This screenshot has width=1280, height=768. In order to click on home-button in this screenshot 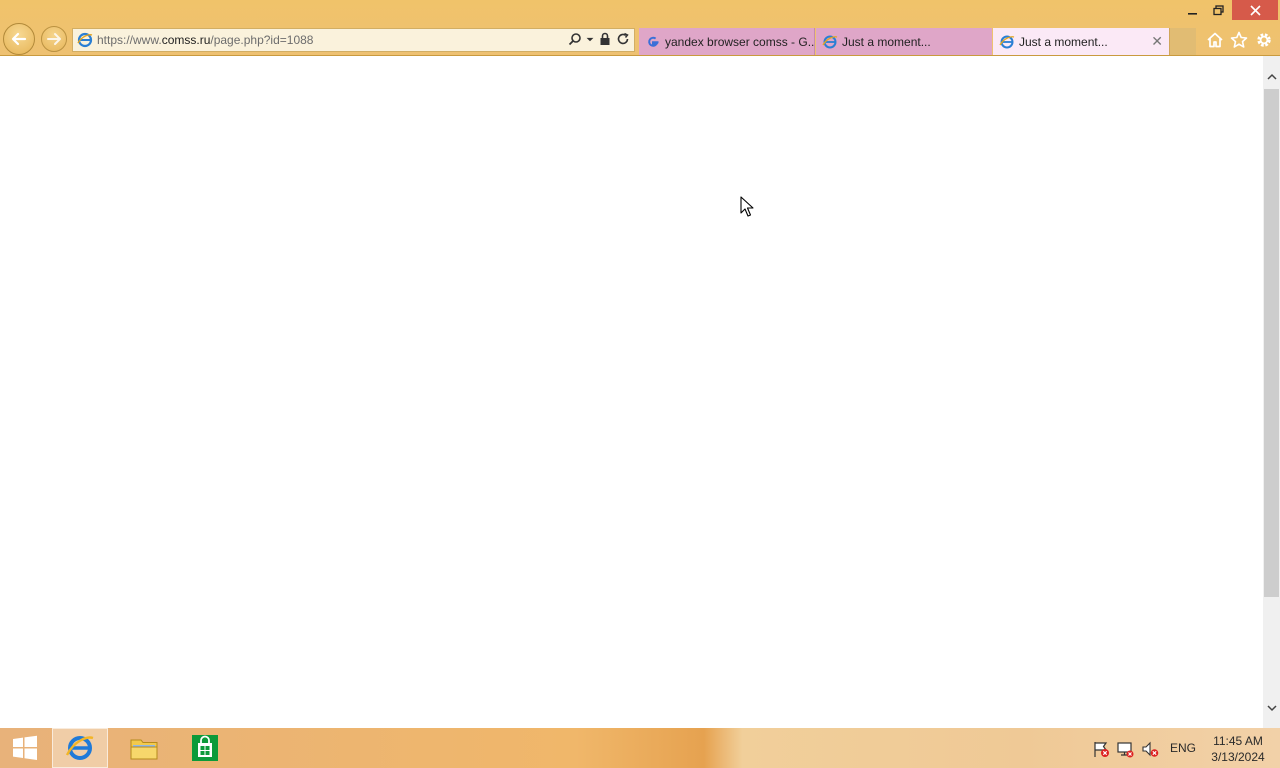, I will do `click(1215, 40)`.